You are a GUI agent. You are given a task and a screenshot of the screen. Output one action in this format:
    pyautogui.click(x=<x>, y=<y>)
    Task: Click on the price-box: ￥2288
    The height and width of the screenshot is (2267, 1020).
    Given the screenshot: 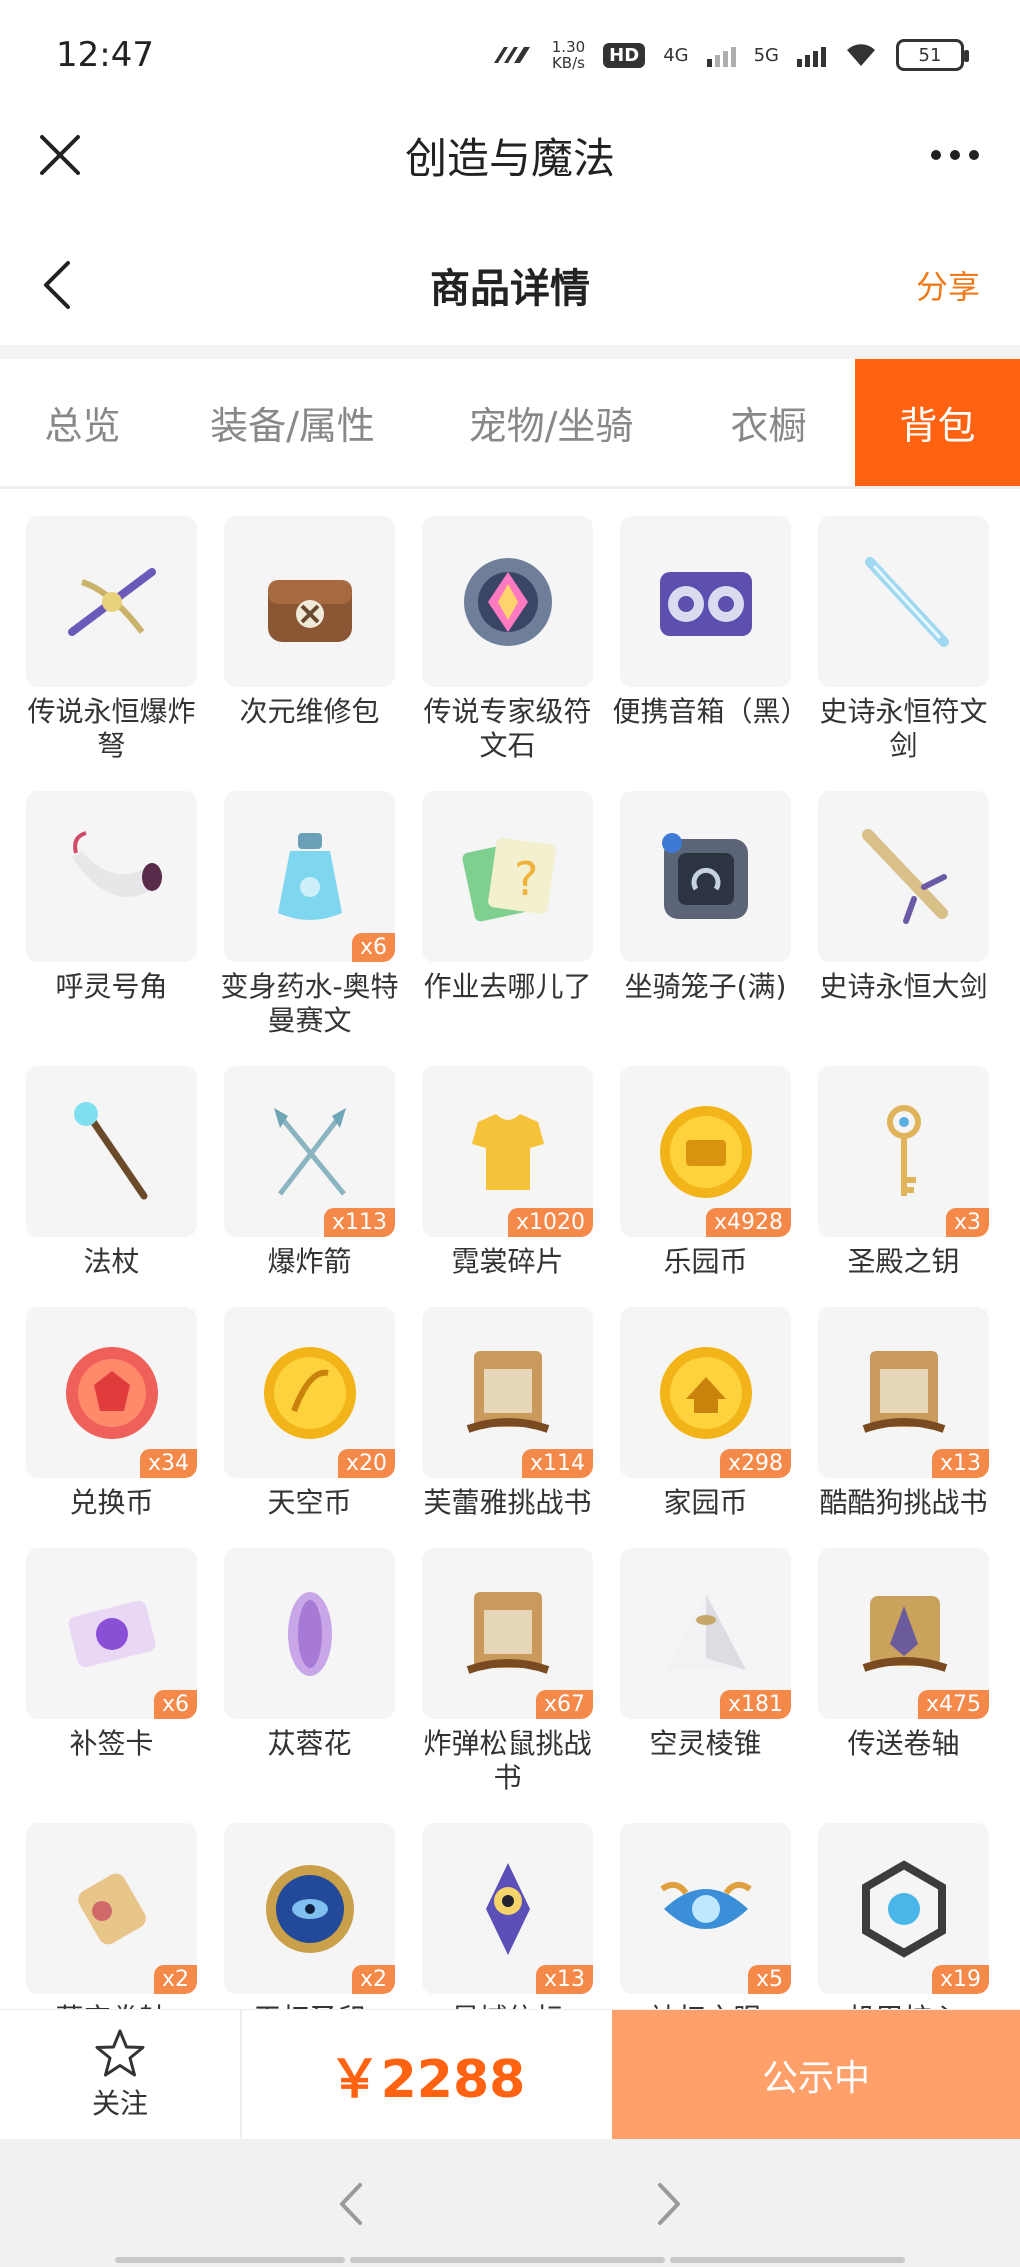 What is the action you would take?
    pyautogui.click(x=427, y=2074)
    